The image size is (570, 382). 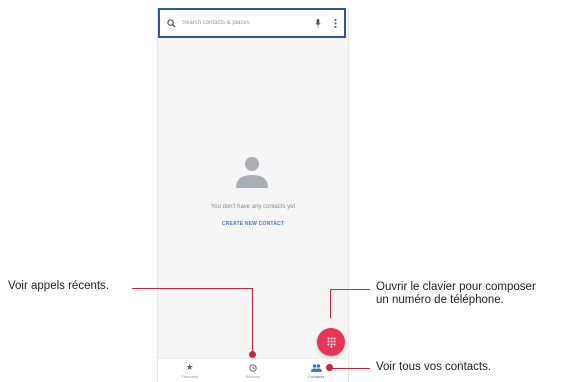 What do you see at coordinates (253, 207) in the screenshot?
I see `empty-state-message: You don't have any contacts yet` at bounding box center [253, 207].